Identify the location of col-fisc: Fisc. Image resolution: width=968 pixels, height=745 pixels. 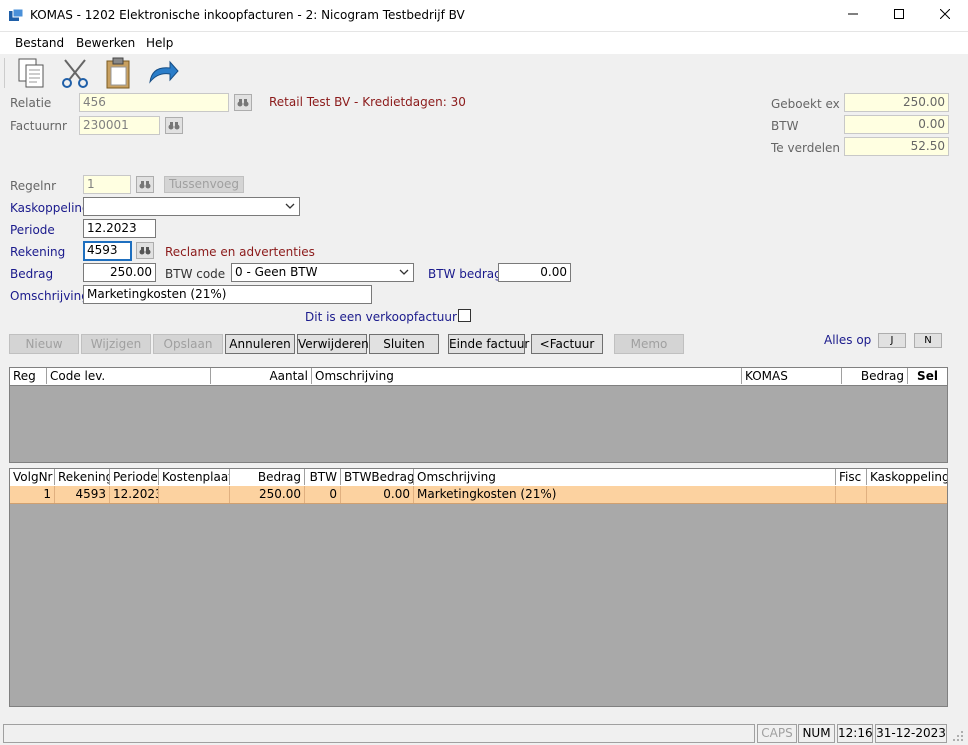
(851, 477).